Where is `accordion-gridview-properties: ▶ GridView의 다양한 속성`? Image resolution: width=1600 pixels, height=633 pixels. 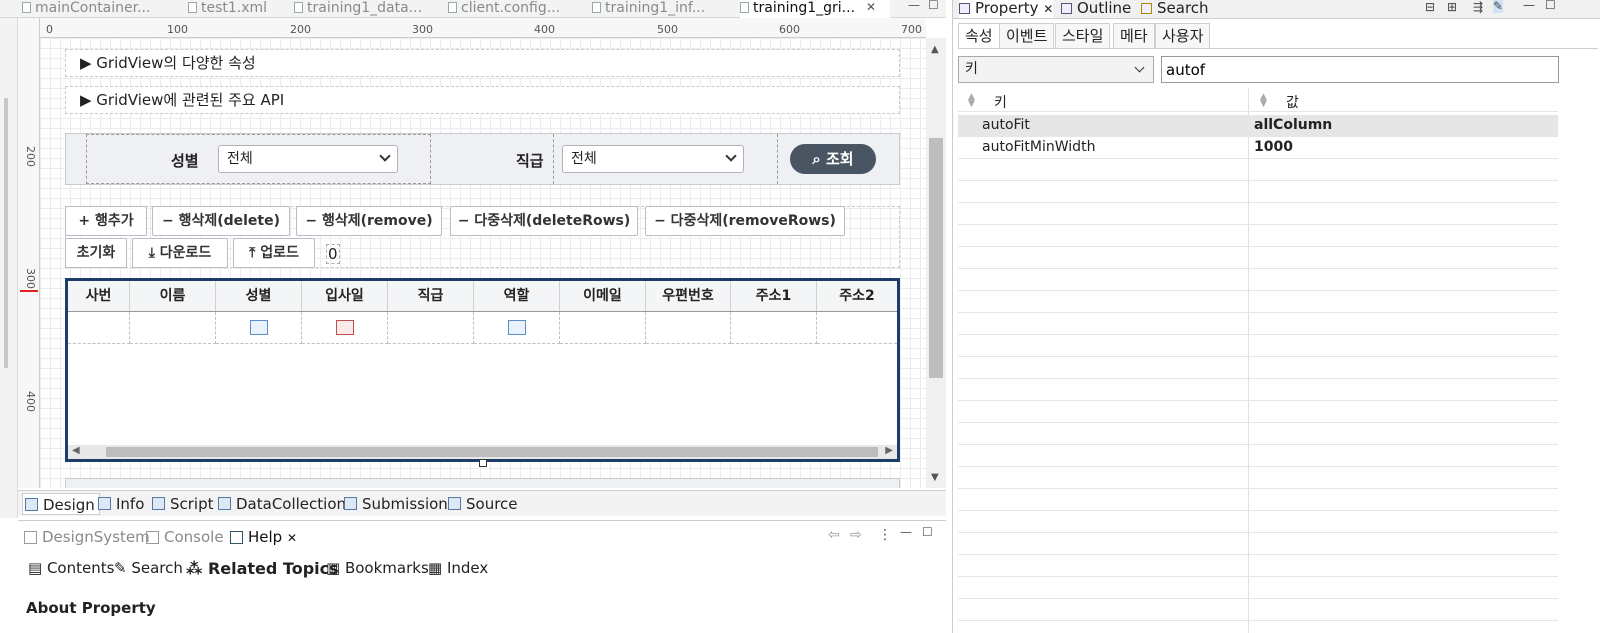 accordion-gridview-properties: ▶ GridView의 다양한 속성 is located at coordinates (482, 63).